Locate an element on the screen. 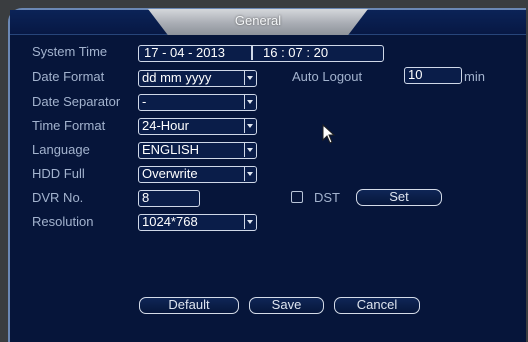  dvr-no-input: 8 is located at coordinates (169, 198).